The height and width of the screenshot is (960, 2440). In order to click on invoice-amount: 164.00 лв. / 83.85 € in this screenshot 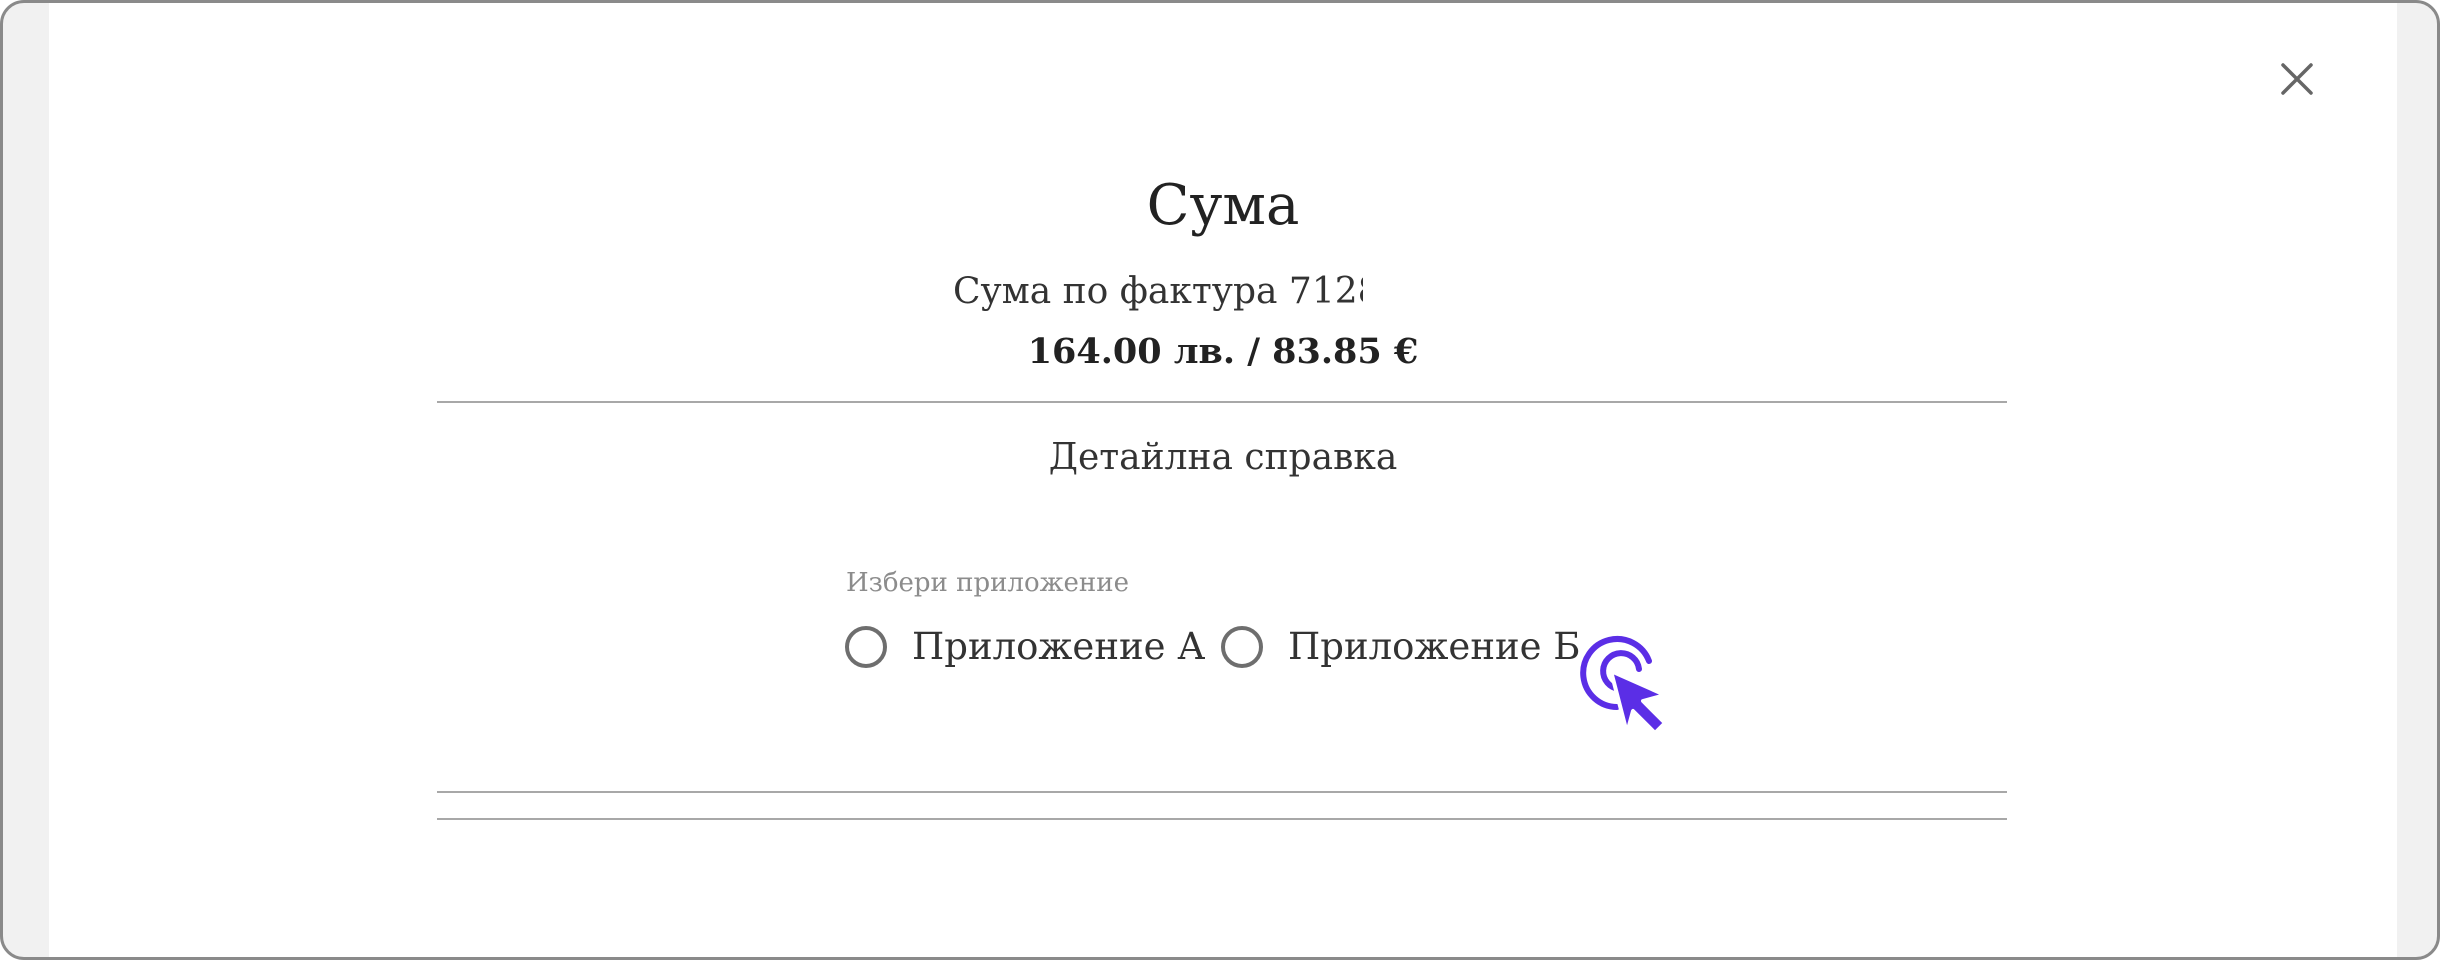, I will do `click(1223, 351)`.